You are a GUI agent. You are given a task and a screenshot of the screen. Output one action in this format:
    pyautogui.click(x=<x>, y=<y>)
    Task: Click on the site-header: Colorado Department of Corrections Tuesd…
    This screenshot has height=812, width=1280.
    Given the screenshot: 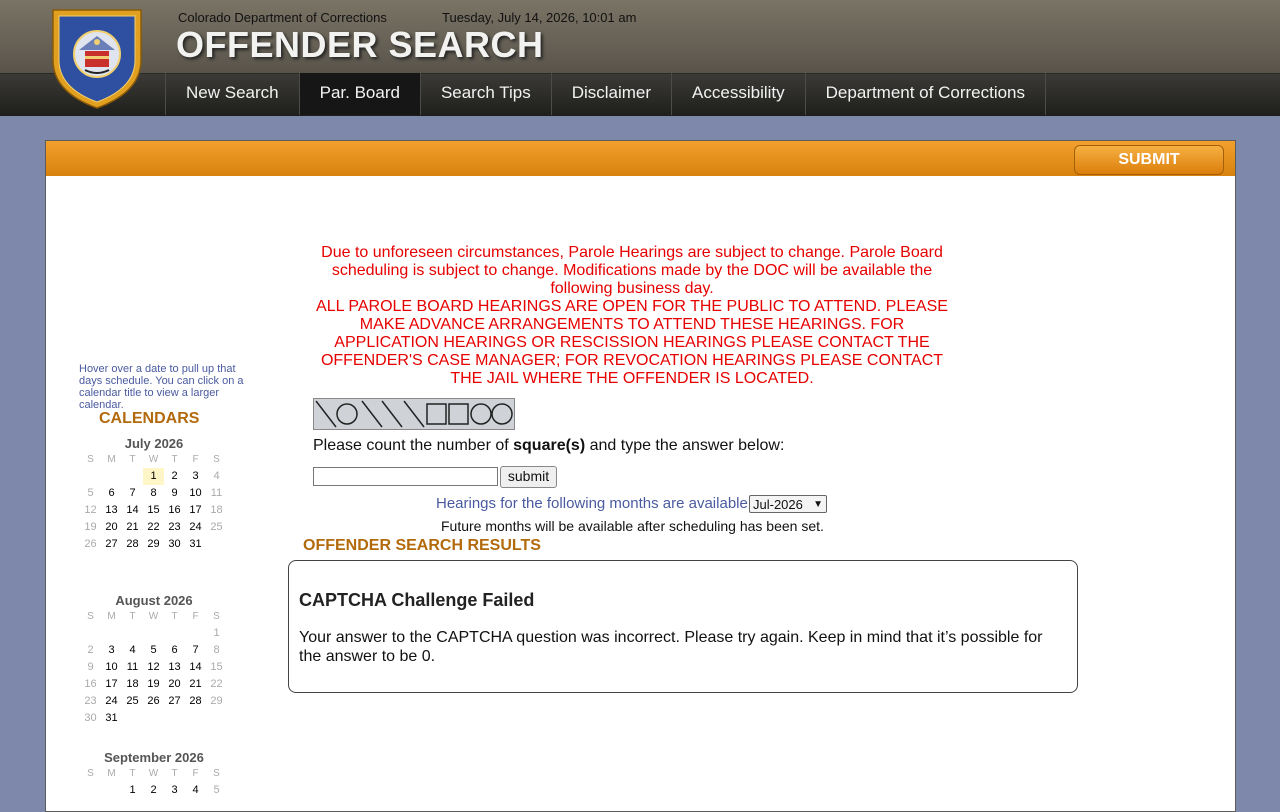 What is the action you would take?
    pyautogui.click(x=640, y=58)
    